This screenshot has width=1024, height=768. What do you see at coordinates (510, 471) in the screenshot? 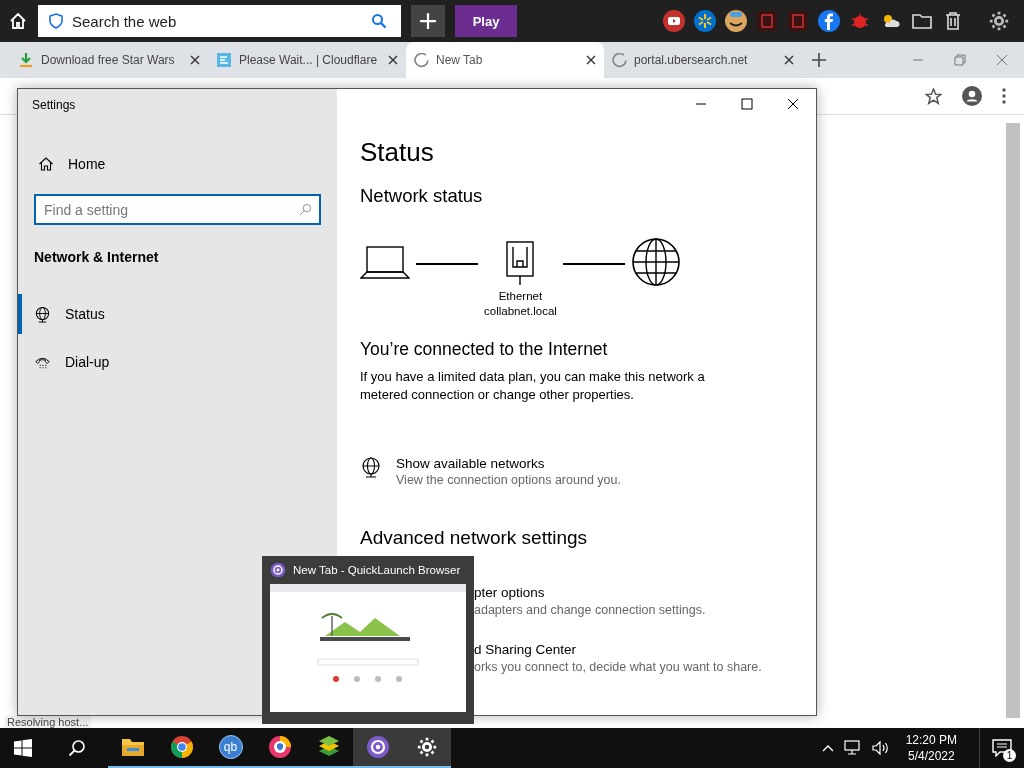
I see `show-networks-link: Show available networks View the connection options around you.` at bounding box center [510, 471].